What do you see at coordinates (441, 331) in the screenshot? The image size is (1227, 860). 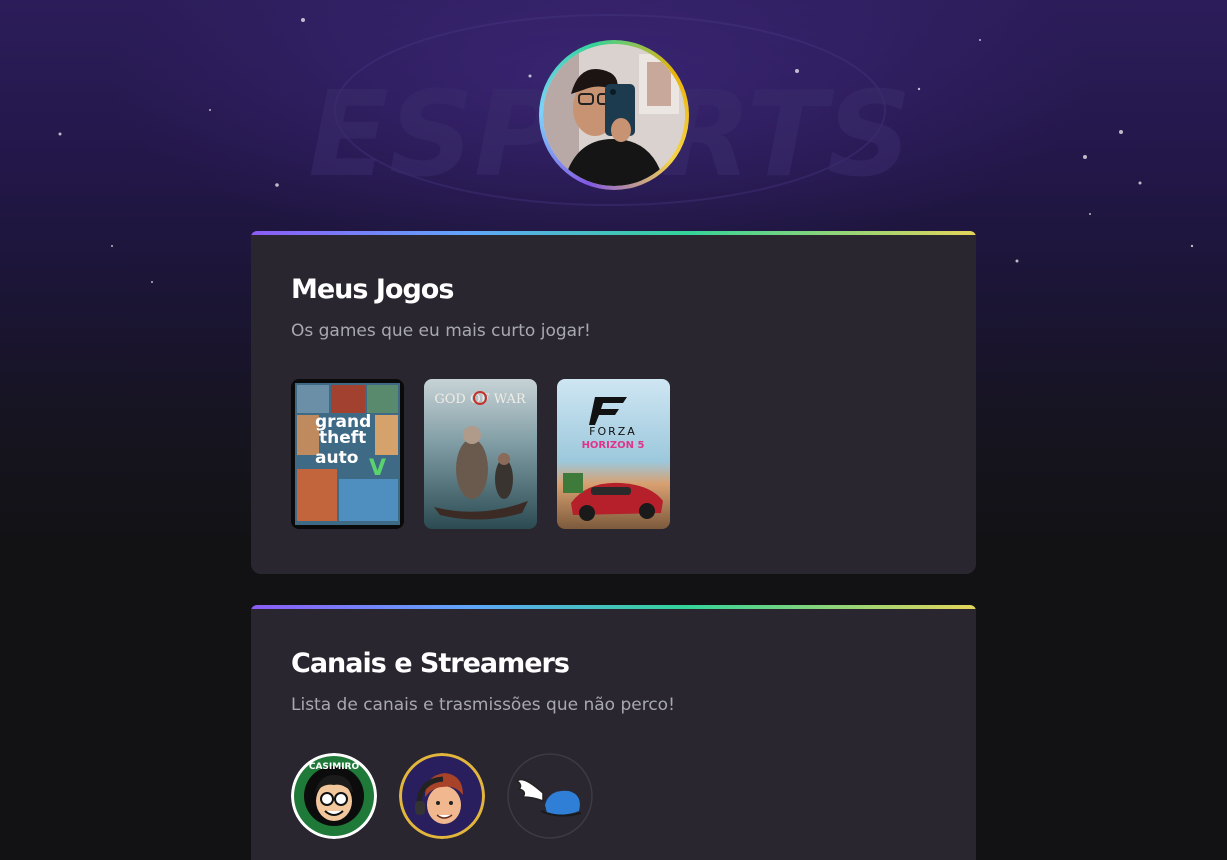 I see `games-card-subtitle: Os games que eu mais curto jogar!` at bounding box center [441, 331].